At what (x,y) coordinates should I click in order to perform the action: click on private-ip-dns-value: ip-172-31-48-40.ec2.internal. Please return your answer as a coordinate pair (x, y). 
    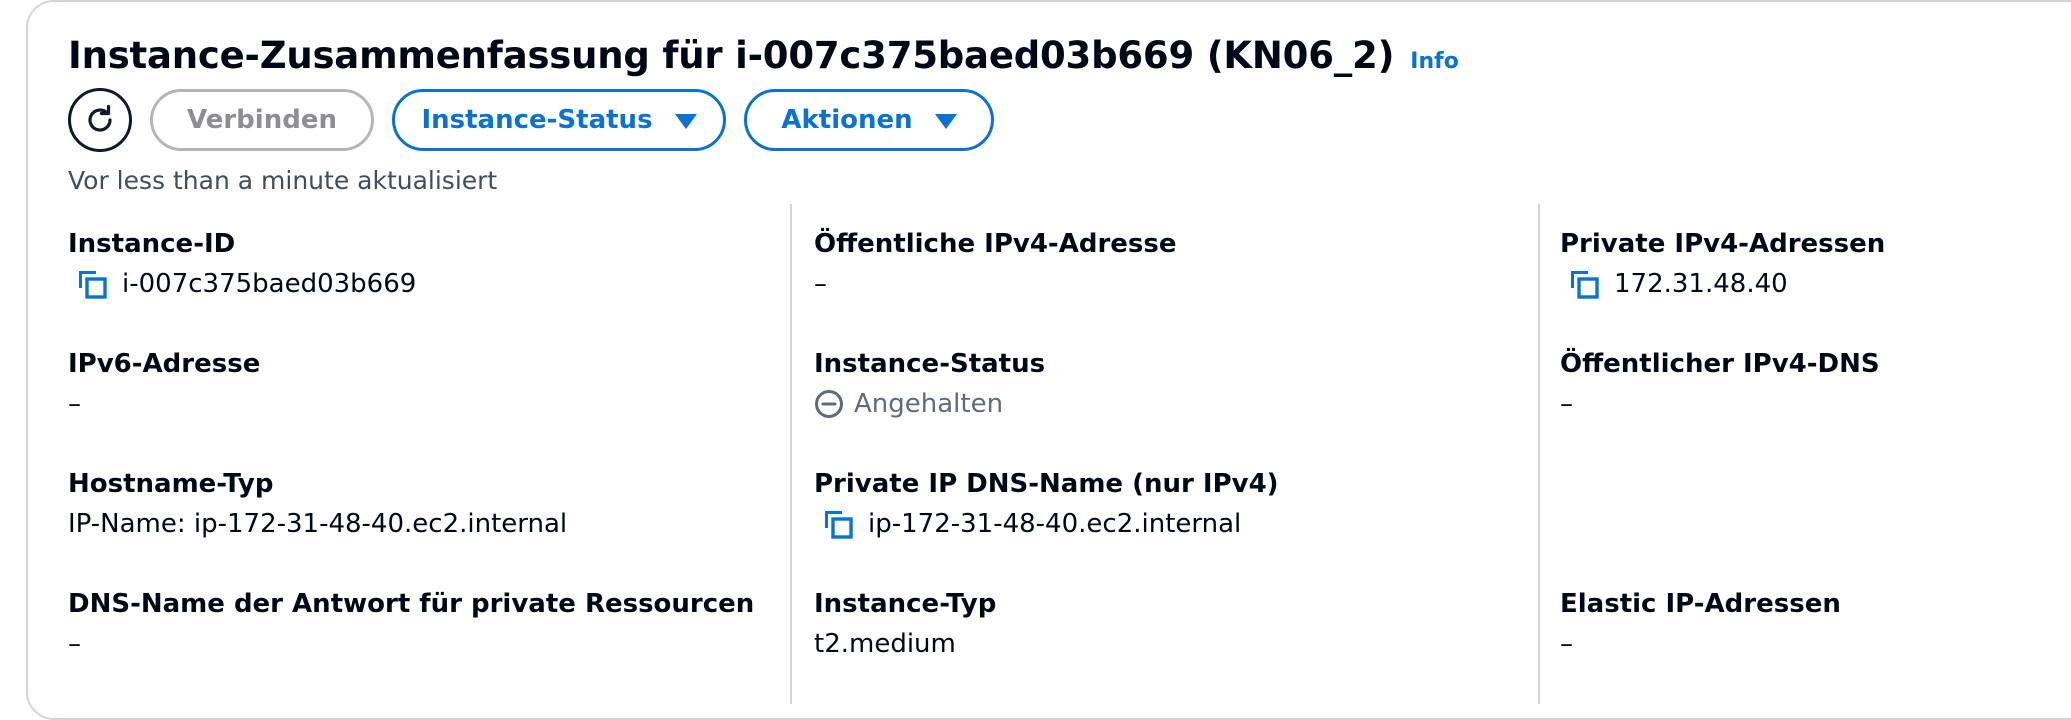
    Looking at the image, I should click on (1055, 524).